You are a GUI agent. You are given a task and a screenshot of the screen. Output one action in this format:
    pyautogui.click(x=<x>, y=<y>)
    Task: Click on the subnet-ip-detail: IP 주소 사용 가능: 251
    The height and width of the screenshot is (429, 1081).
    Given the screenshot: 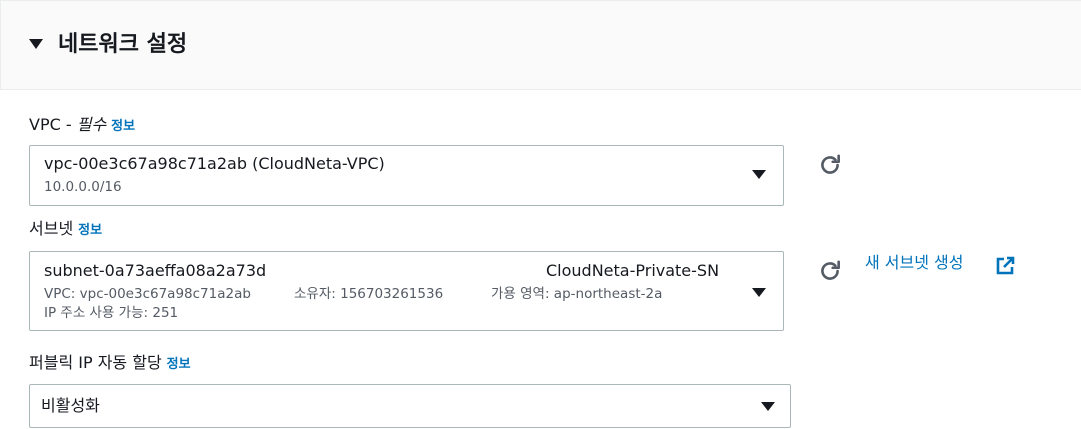 What is the action you would take?
    pyautogui.click(x=111, y=313)
    